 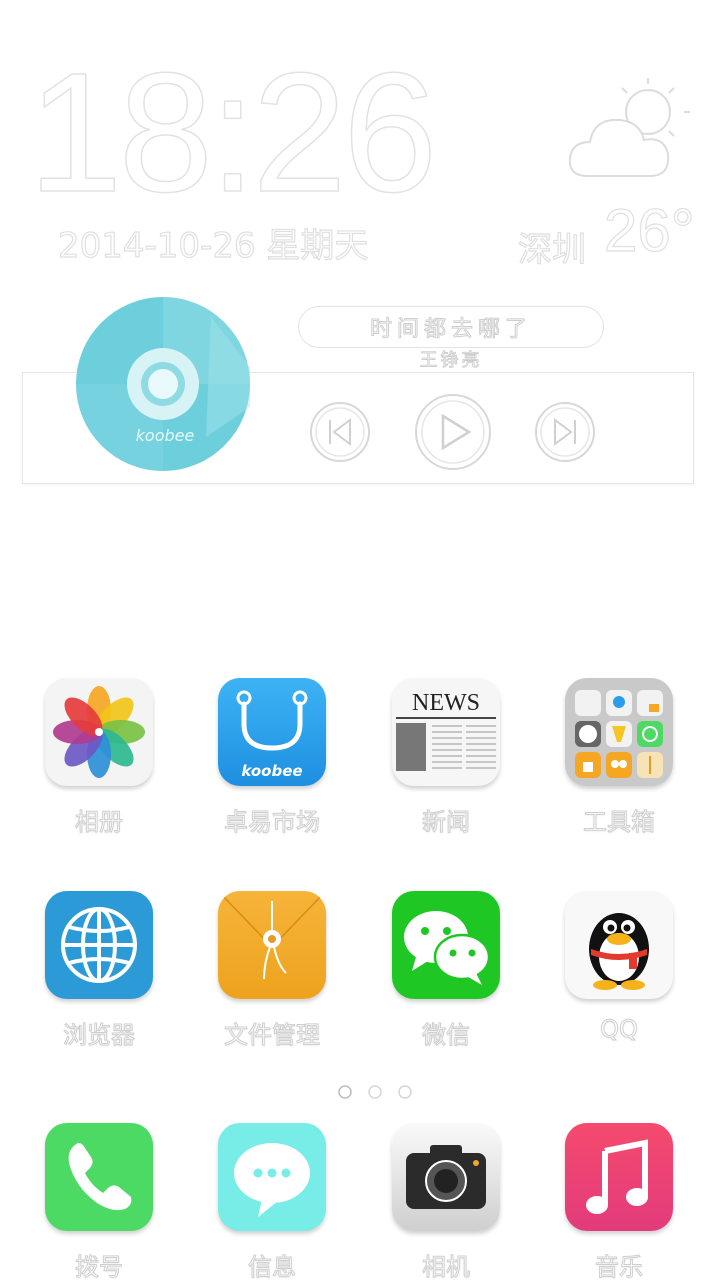 I want to click on app-file-manager: 文件管理, so click(x=272, y=976).